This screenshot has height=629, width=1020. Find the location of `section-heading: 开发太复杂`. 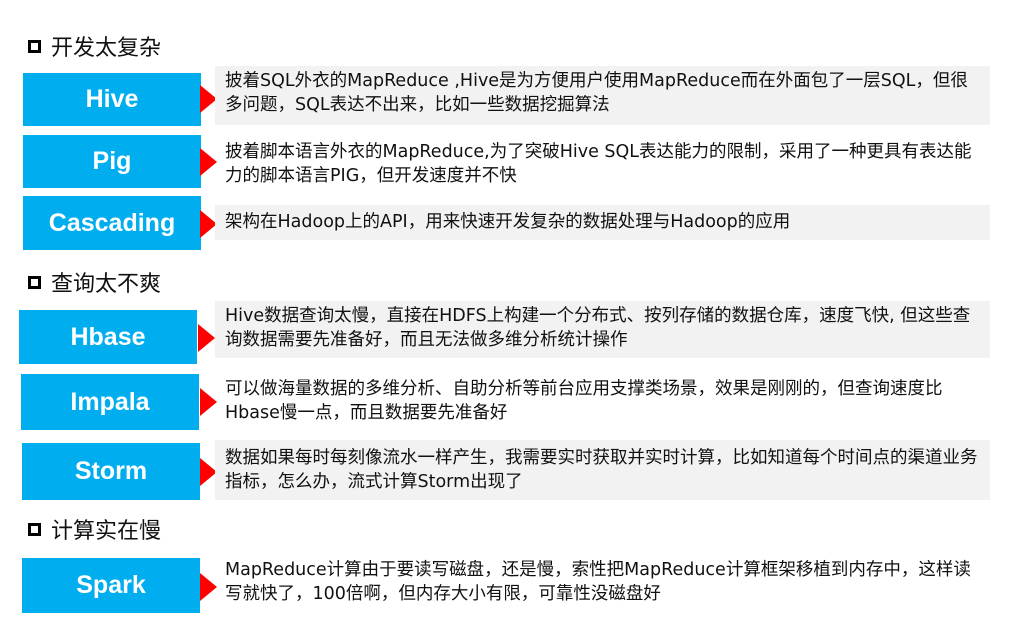

section-heading: 开发太复杂 is located at coordinates (94, 46).